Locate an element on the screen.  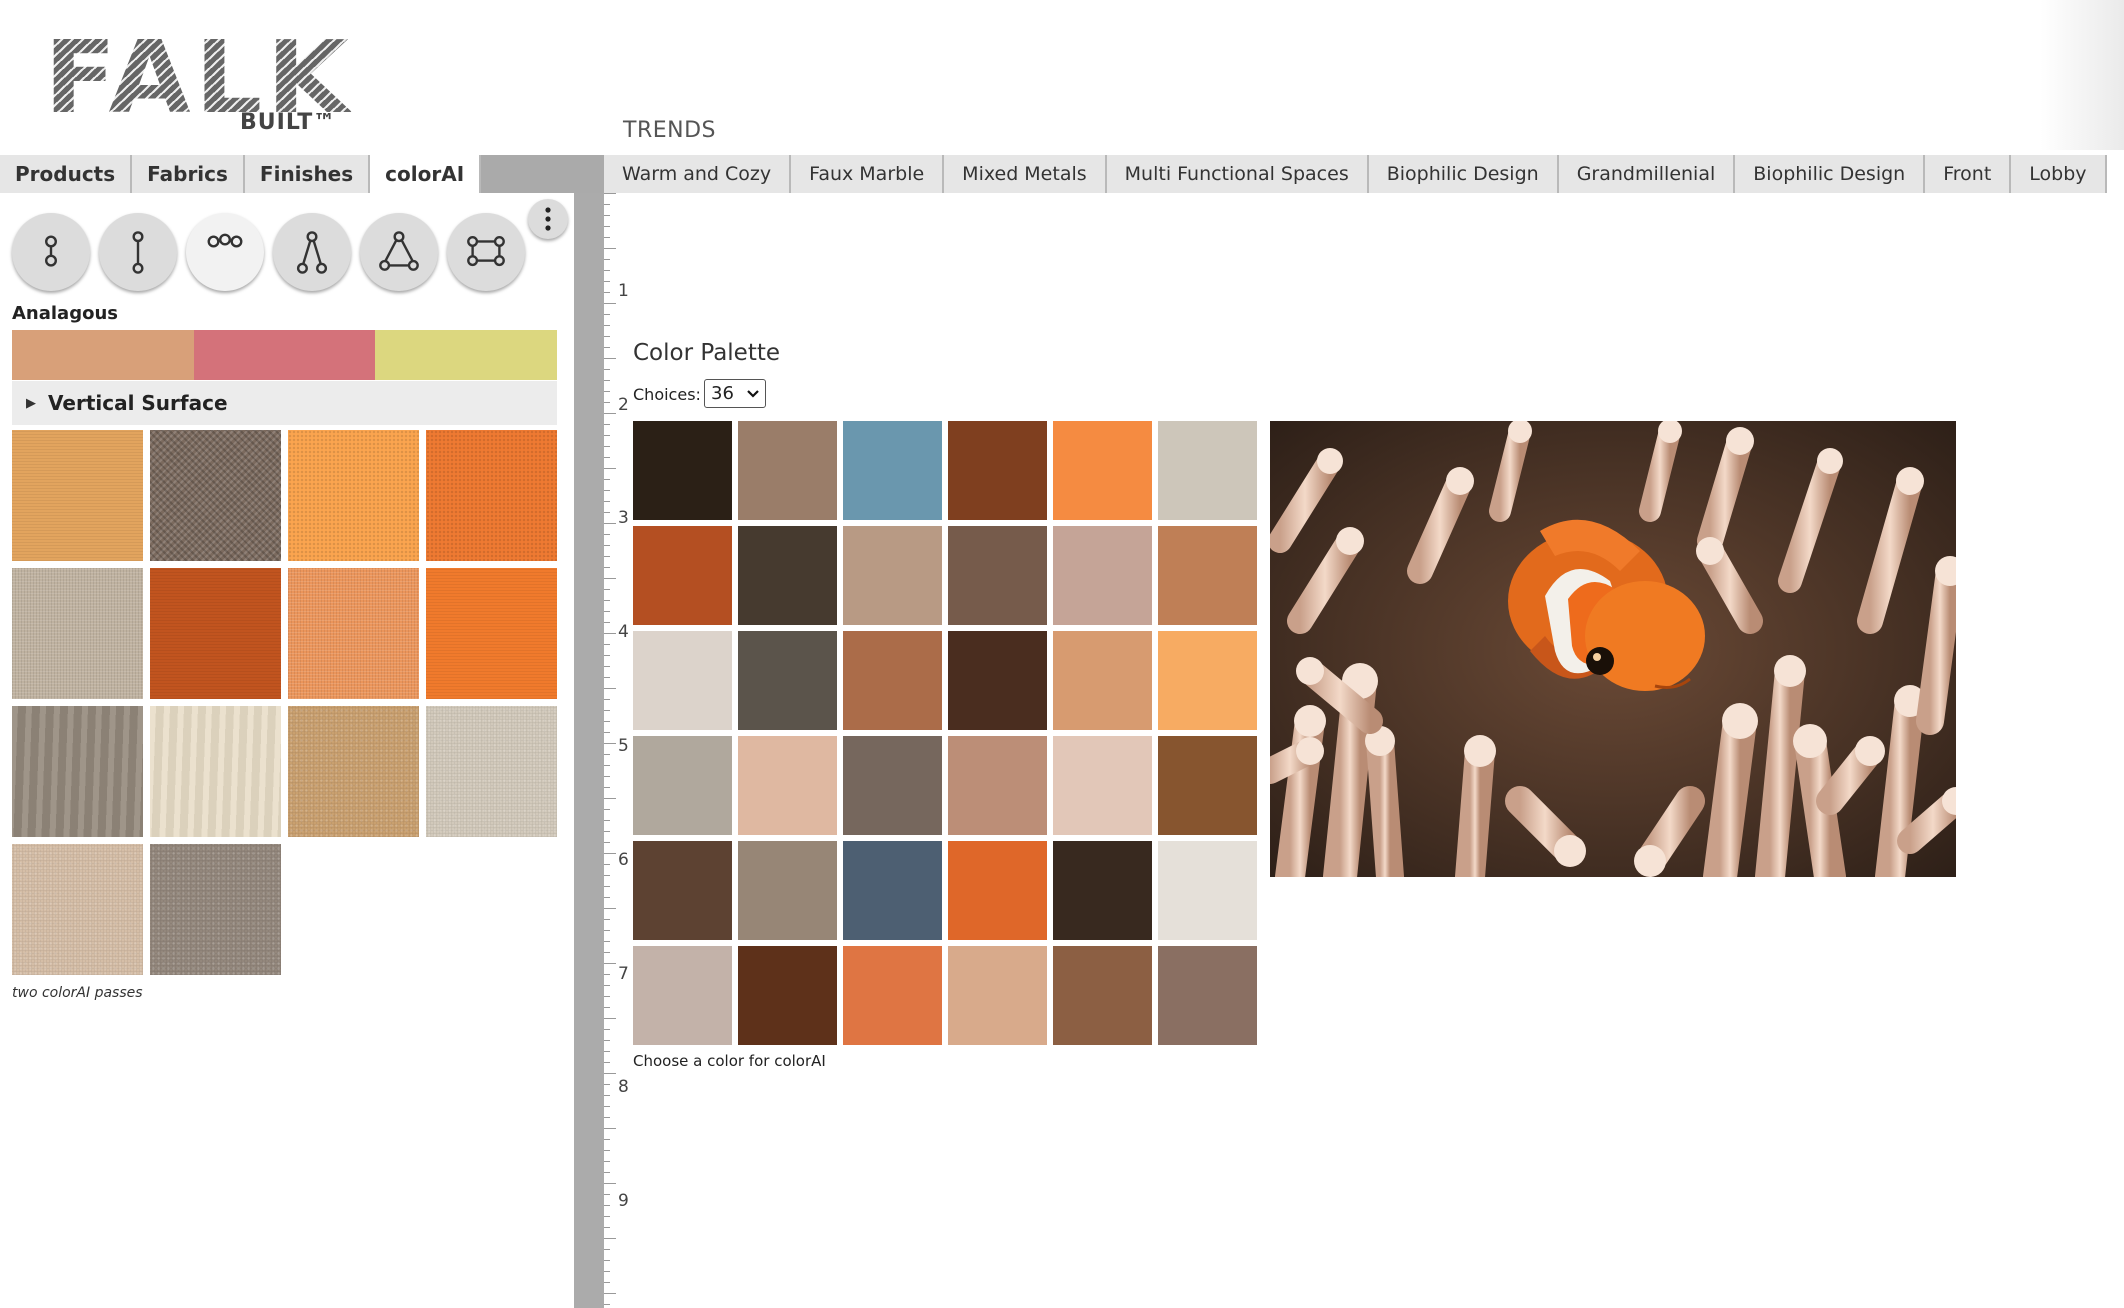
choices-label: Choices: is located at coordinates (667, 394).